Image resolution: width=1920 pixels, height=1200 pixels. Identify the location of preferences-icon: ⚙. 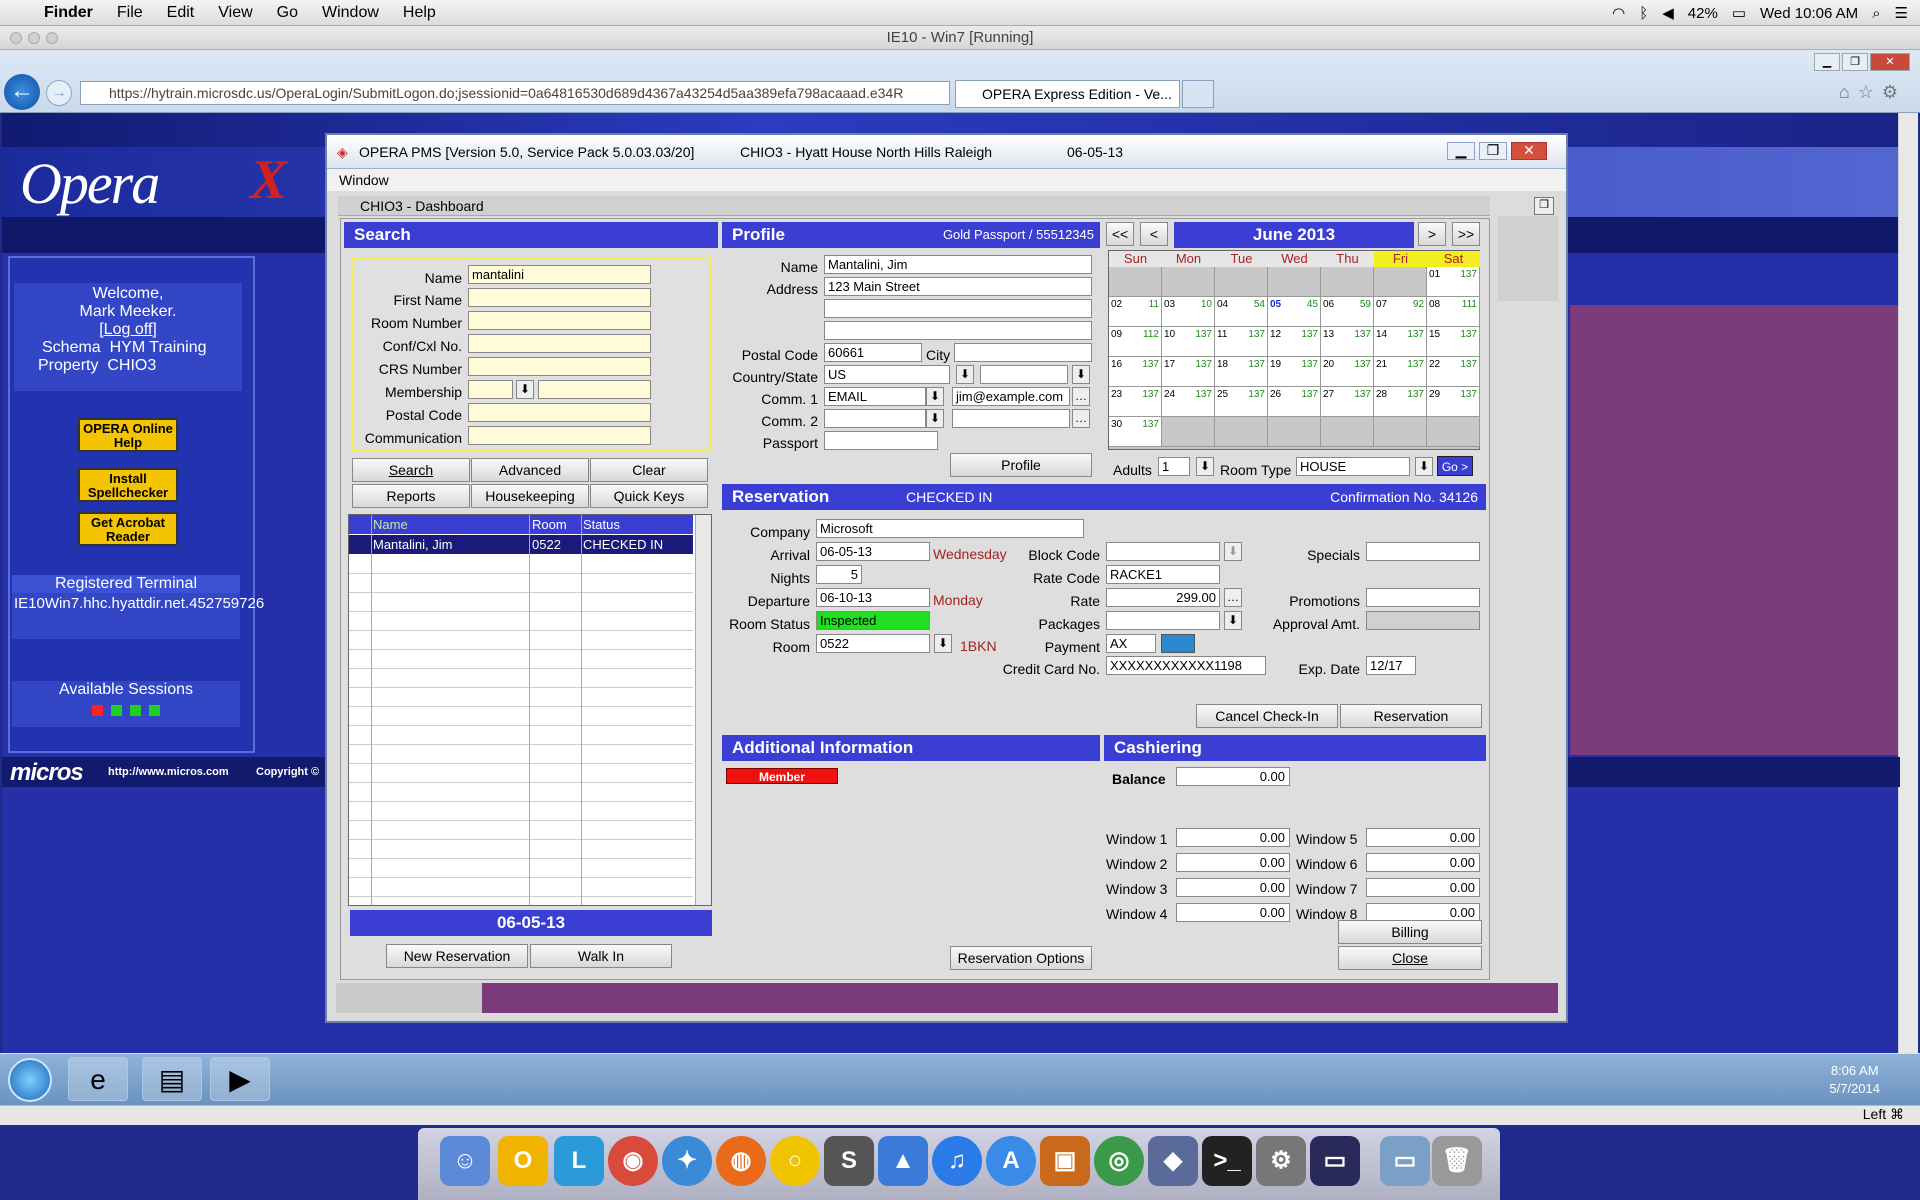
(1281, 1161).